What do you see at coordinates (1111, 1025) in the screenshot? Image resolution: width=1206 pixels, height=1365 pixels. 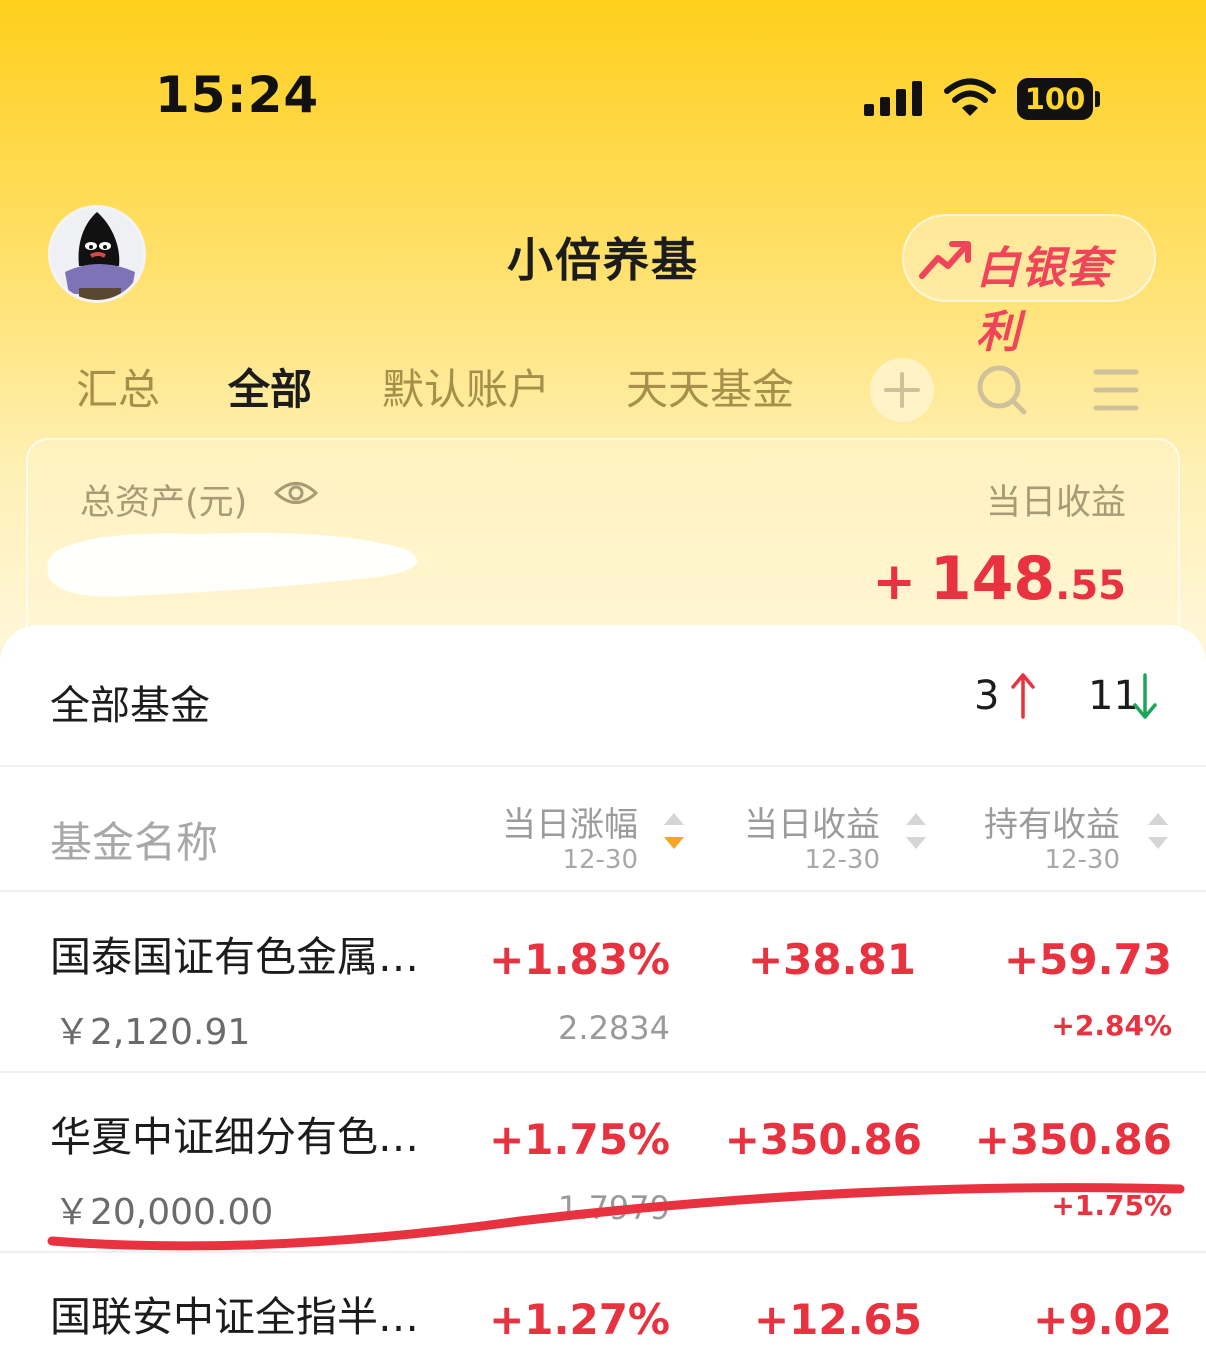 I see `holding-rate: +2.84%` at bounding box center [1111, 1025].